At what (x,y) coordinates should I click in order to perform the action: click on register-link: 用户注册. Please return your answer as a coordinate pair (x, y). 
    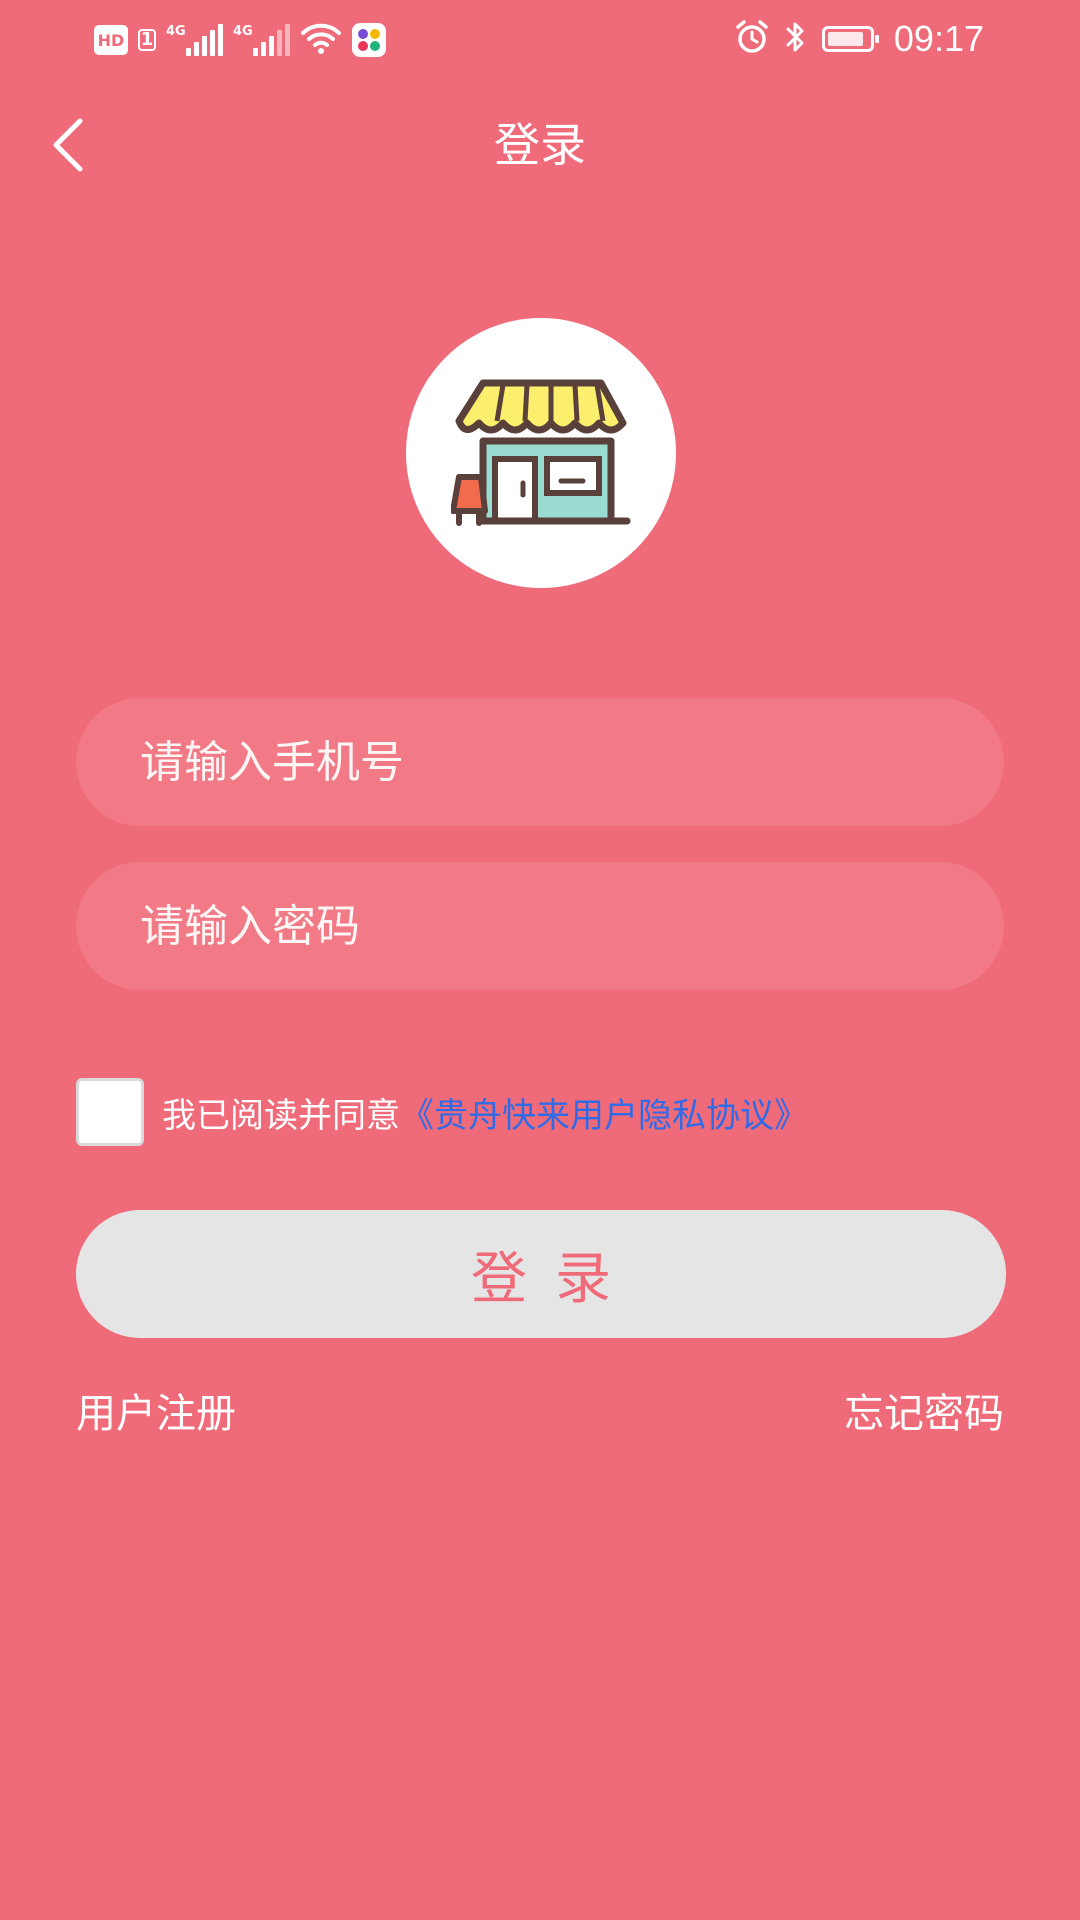
    Looking at the image, I should click on (156, 1414).